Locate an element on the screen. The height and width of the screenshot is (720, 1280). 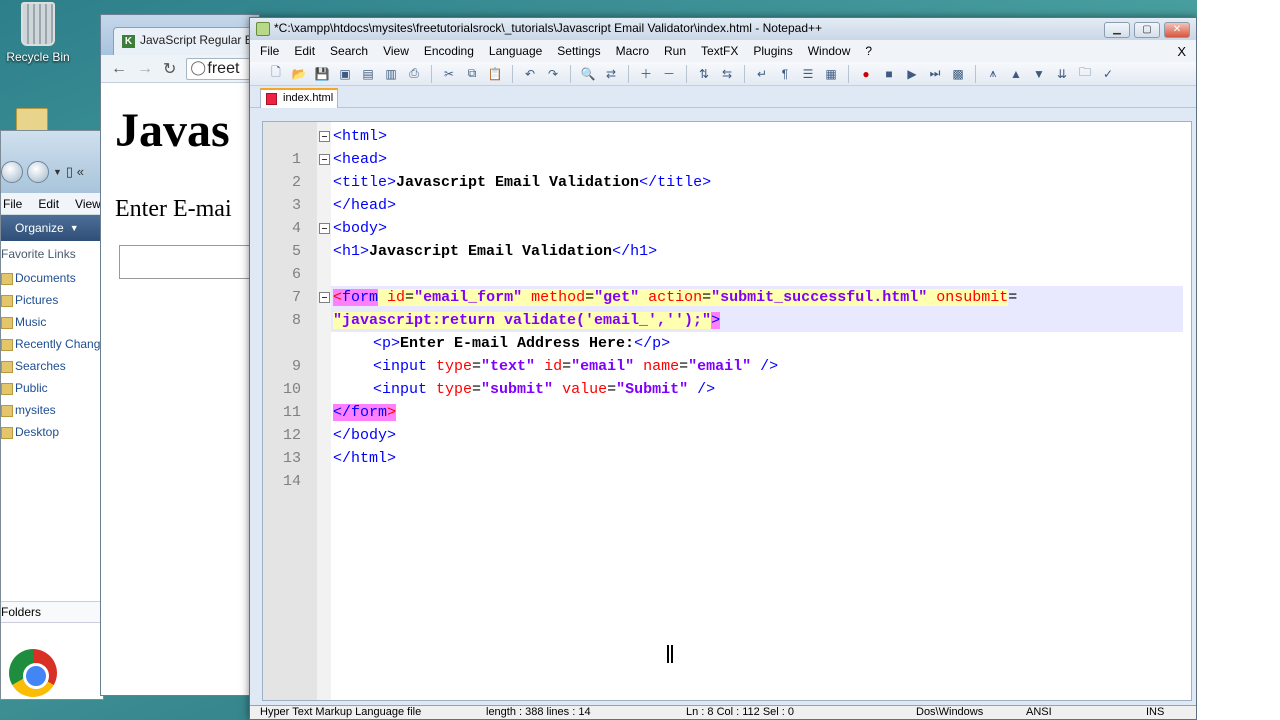
record-macro-icon: ● is located at coordinates (866, 74).